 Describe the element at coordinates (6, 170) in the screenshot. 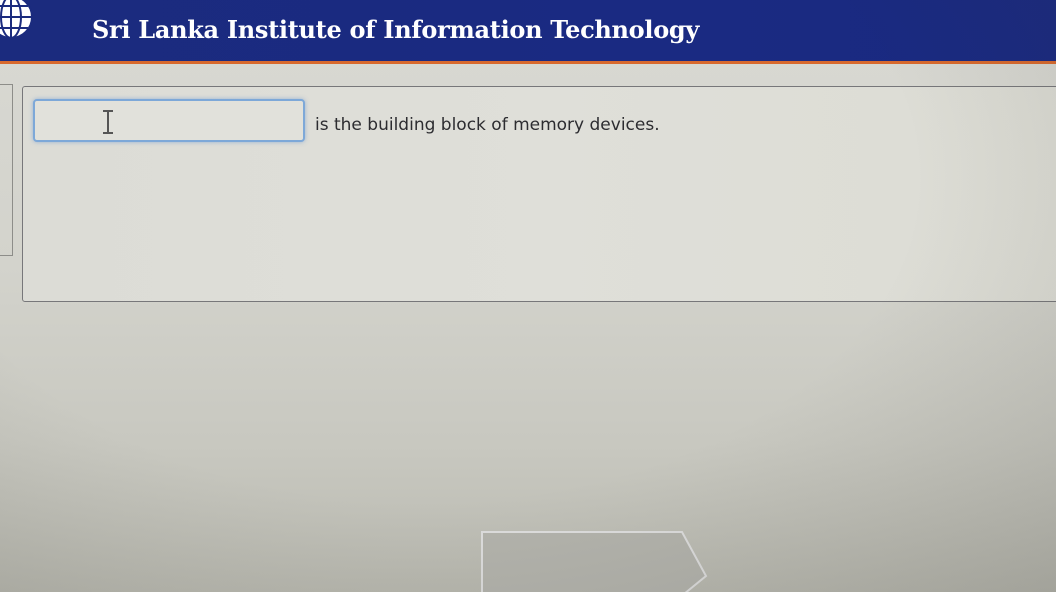

I see `left-edge-frame` at that location.